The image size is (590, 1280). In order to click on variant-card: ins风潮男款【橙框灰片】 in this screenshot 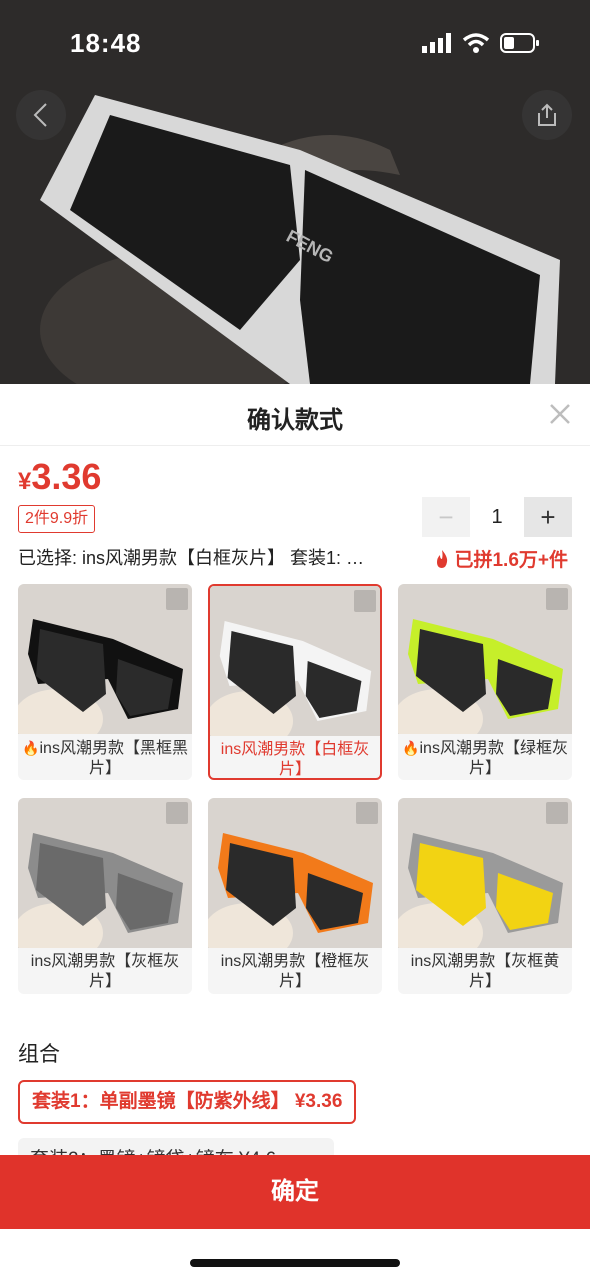, I will do `click(295, 896)`.